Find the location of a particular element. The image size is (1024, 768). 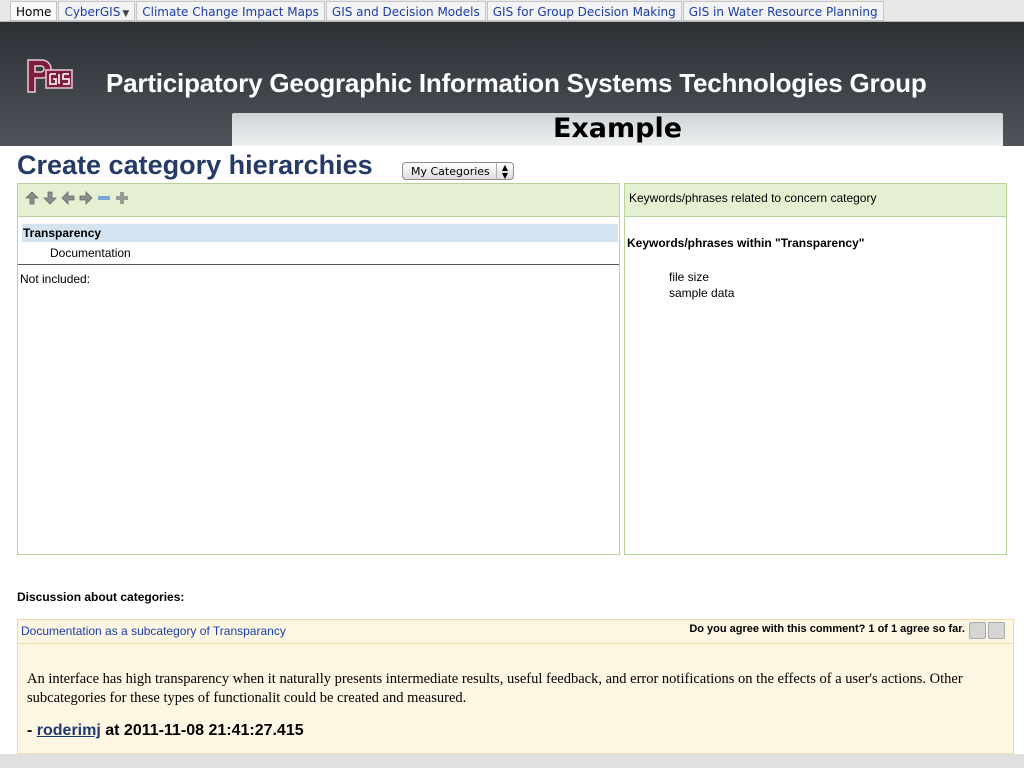

plus-icon is located at coordinates (122, 198).